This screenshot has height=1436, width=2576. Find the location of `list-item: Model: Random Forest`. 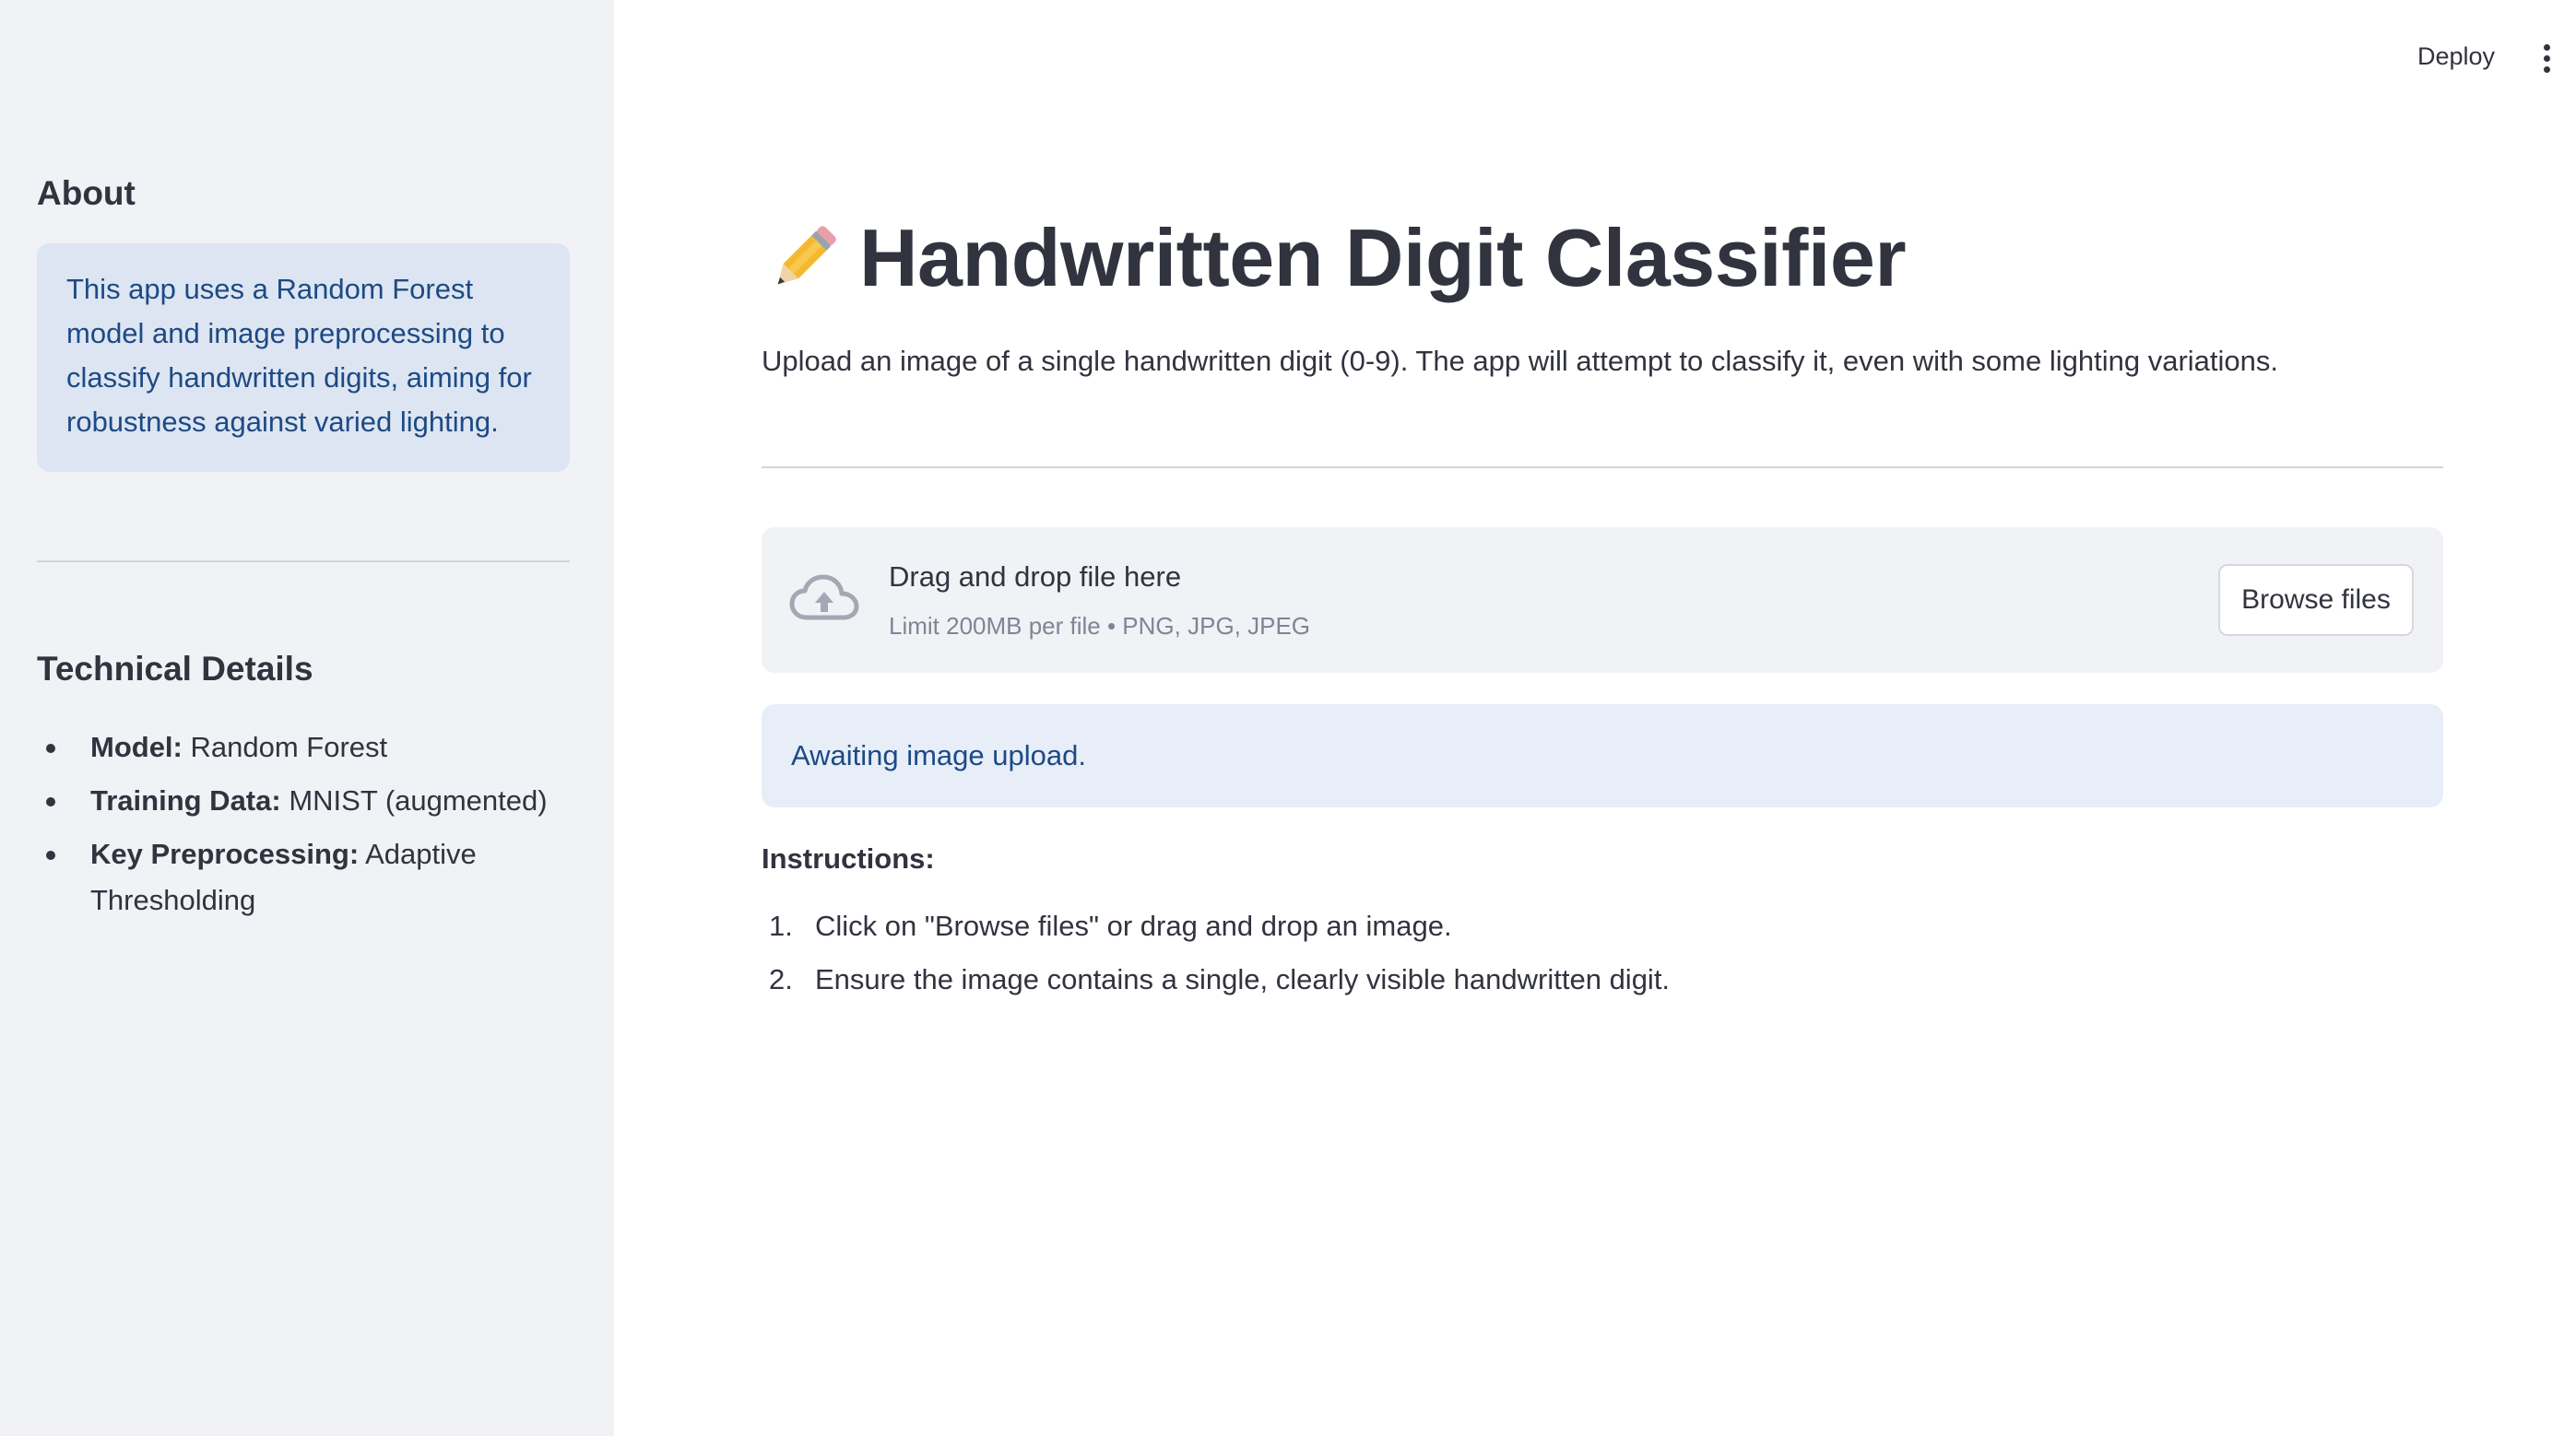

list-item: Model: Random Forest is located at coordinates (303, 747).